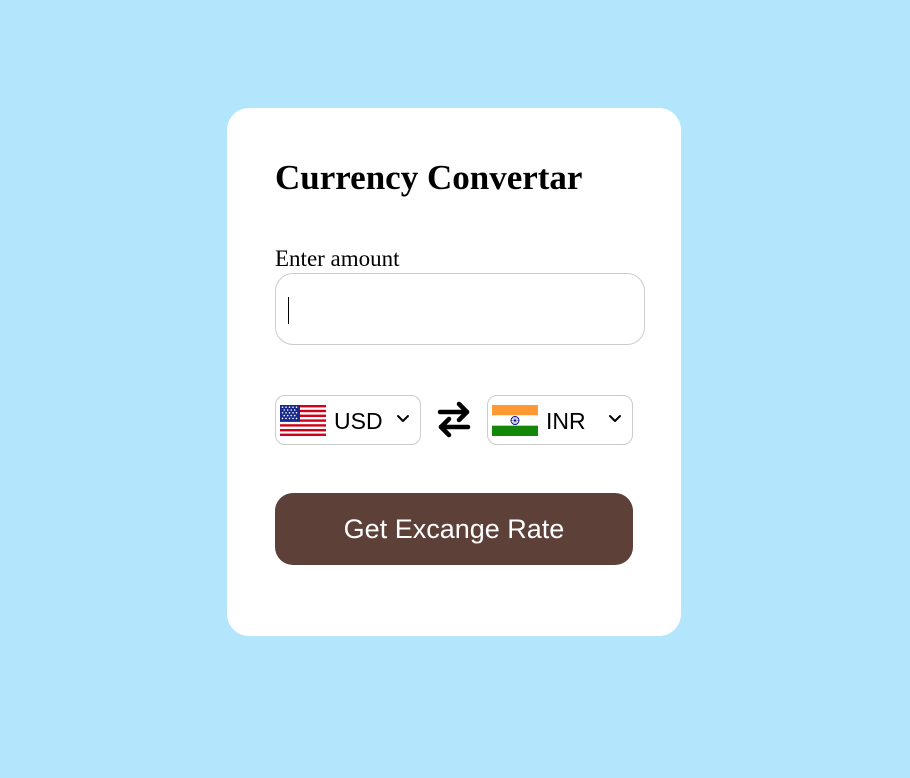  Describe the element at coordinates (303, 420) in the screenshot. I see `us-flag-icon` at that location.